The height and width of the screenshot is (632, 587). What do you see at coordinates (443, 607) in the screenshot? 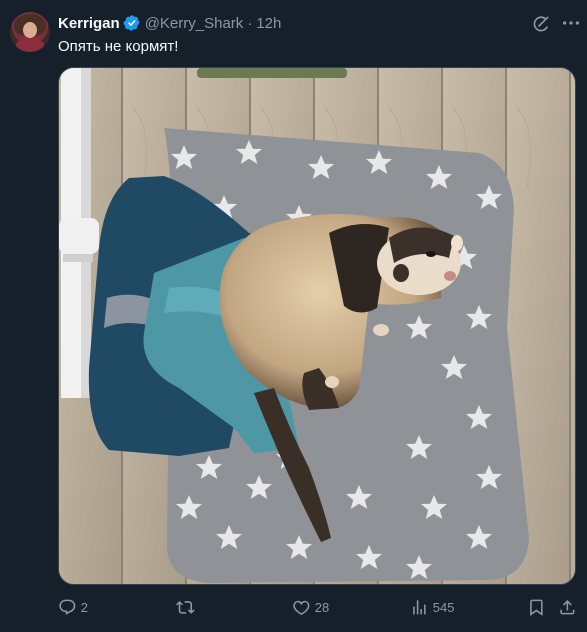
I see `views-count: 545` at bounding box center [443, 607].